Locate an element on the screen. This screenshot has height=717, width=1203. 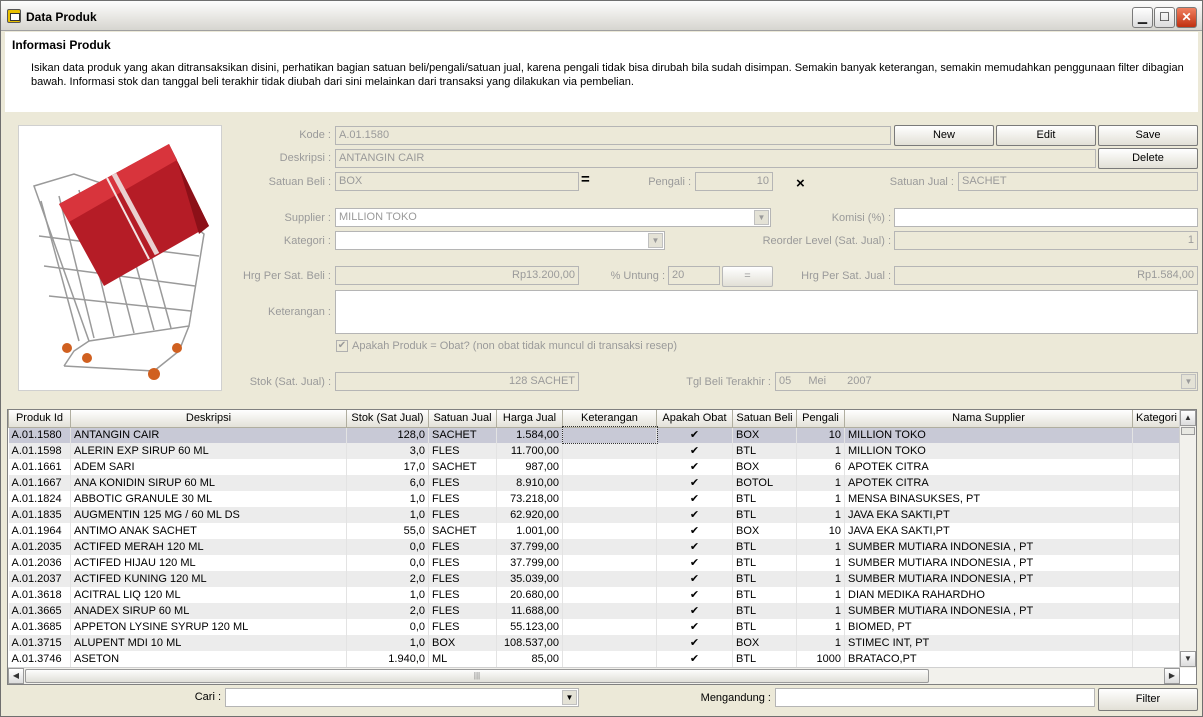
new-button: New is located at coordinates (944, 135).